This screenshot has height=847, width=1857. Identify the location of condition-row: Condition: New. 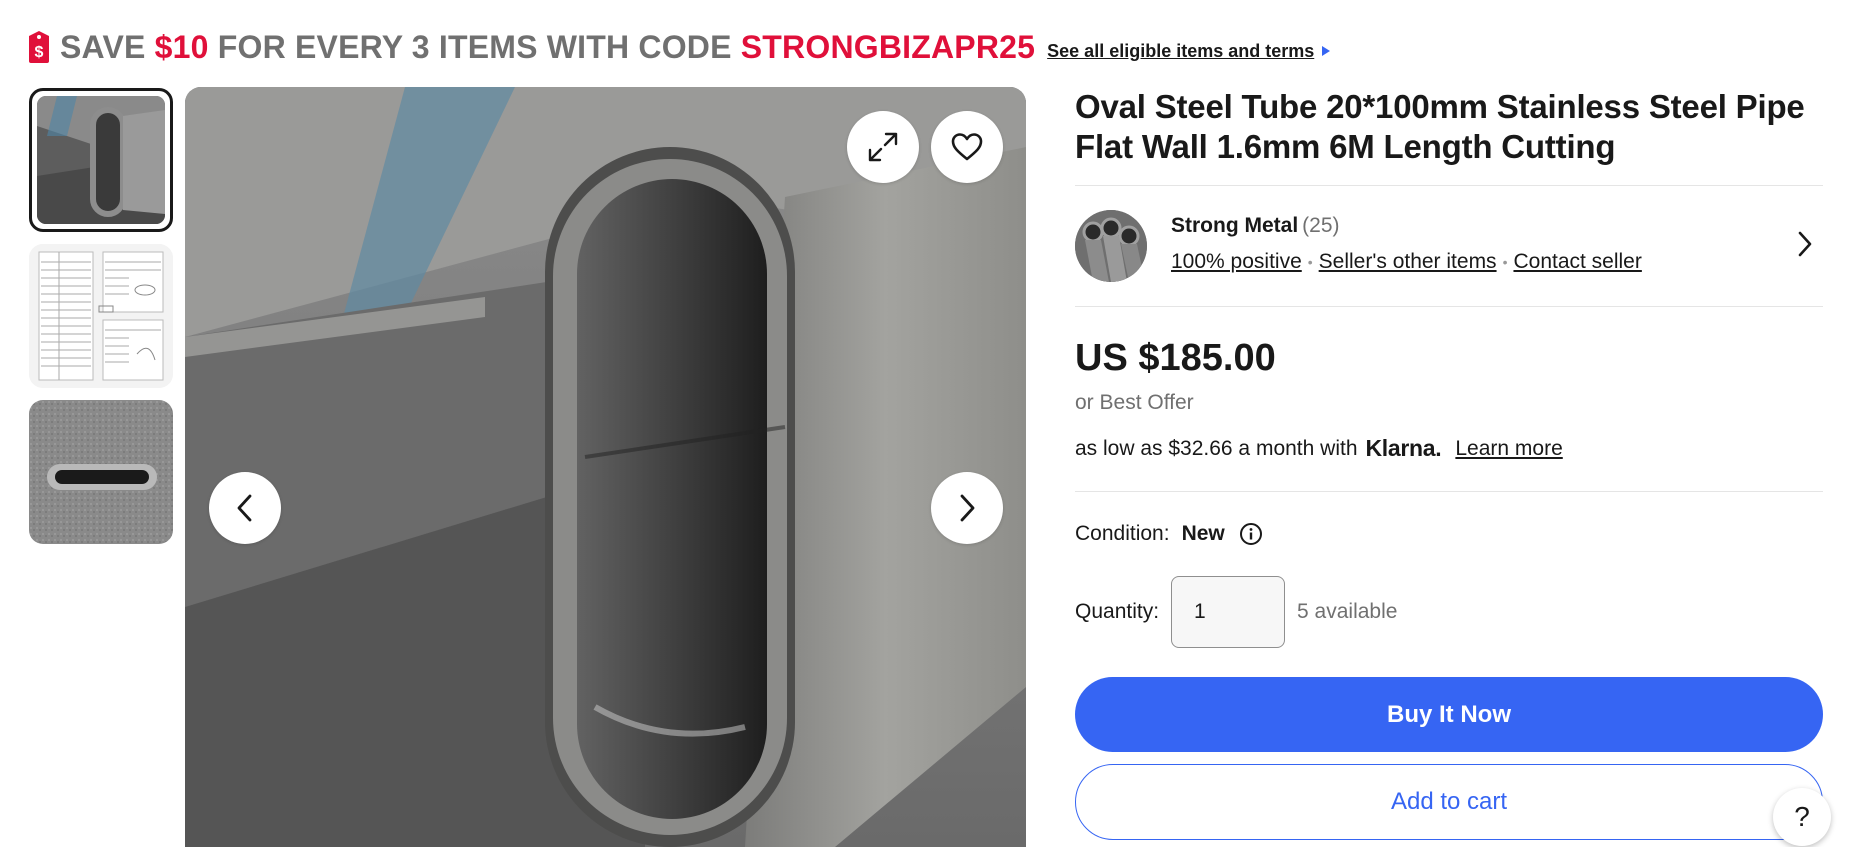
(1169, 534).